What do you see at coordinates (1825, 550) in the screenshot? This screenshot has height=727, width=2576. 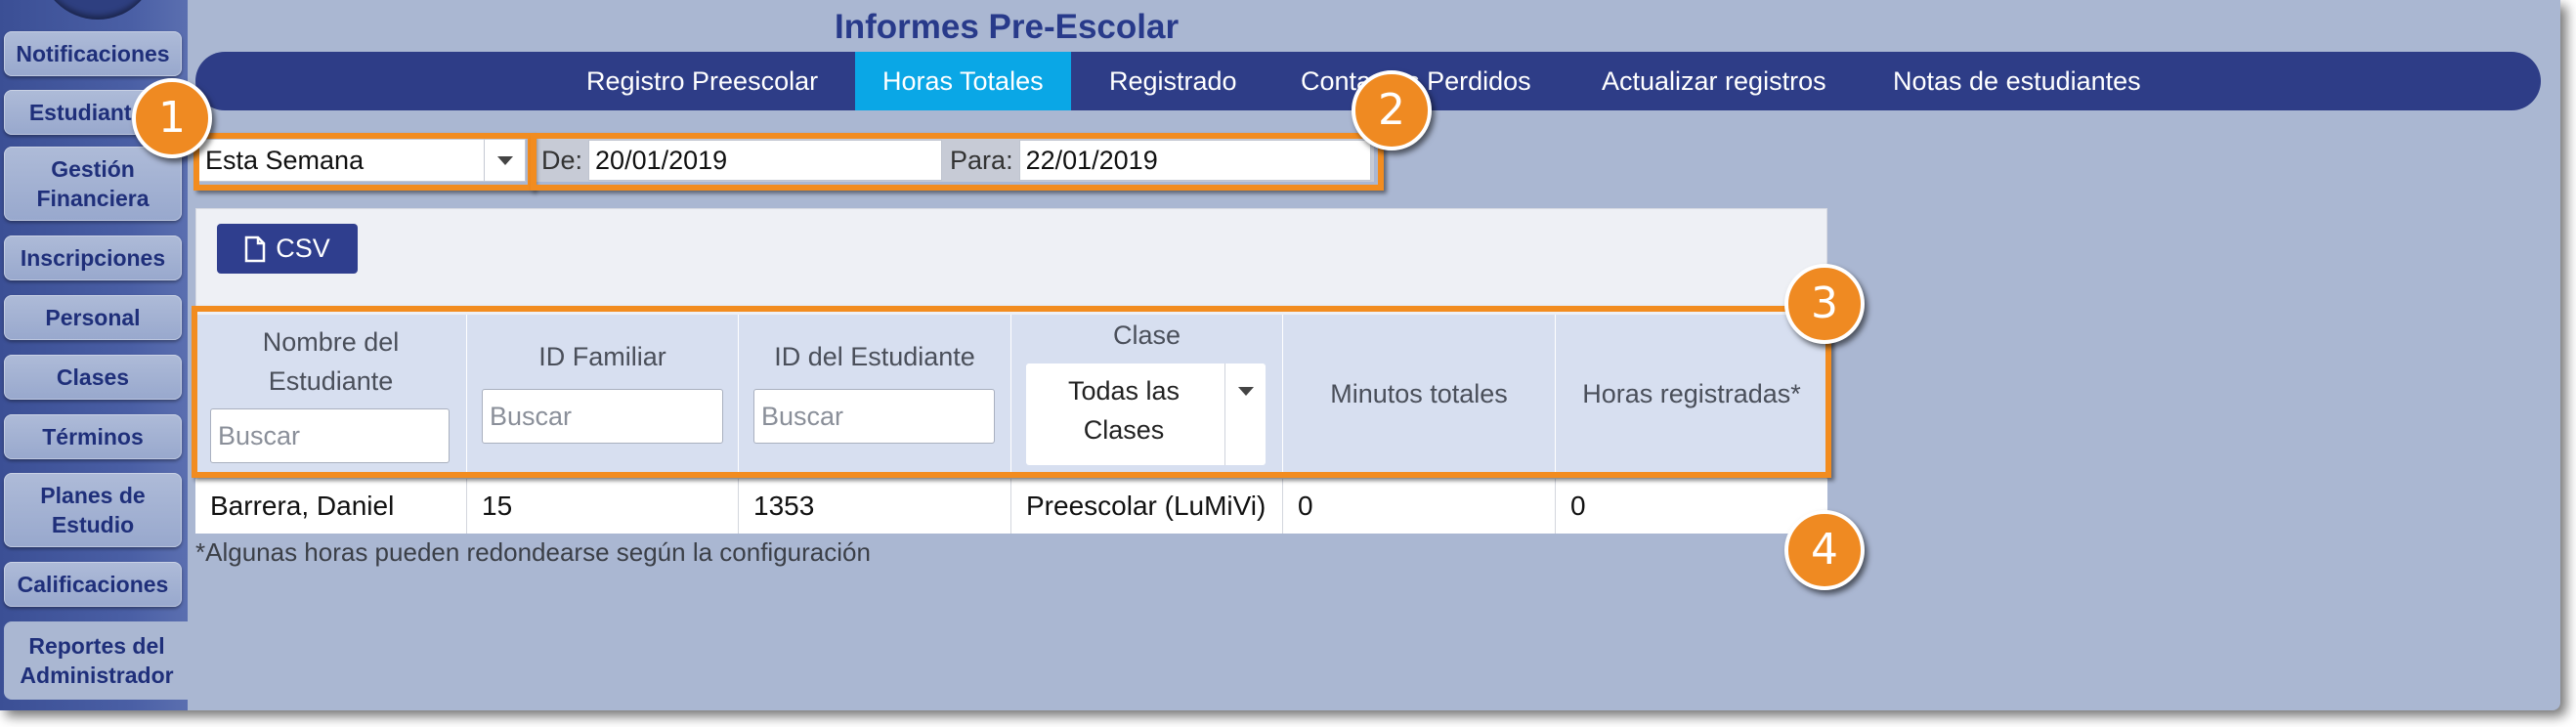 I see `callout-badge: 4` at bounding box center [1825, 550].